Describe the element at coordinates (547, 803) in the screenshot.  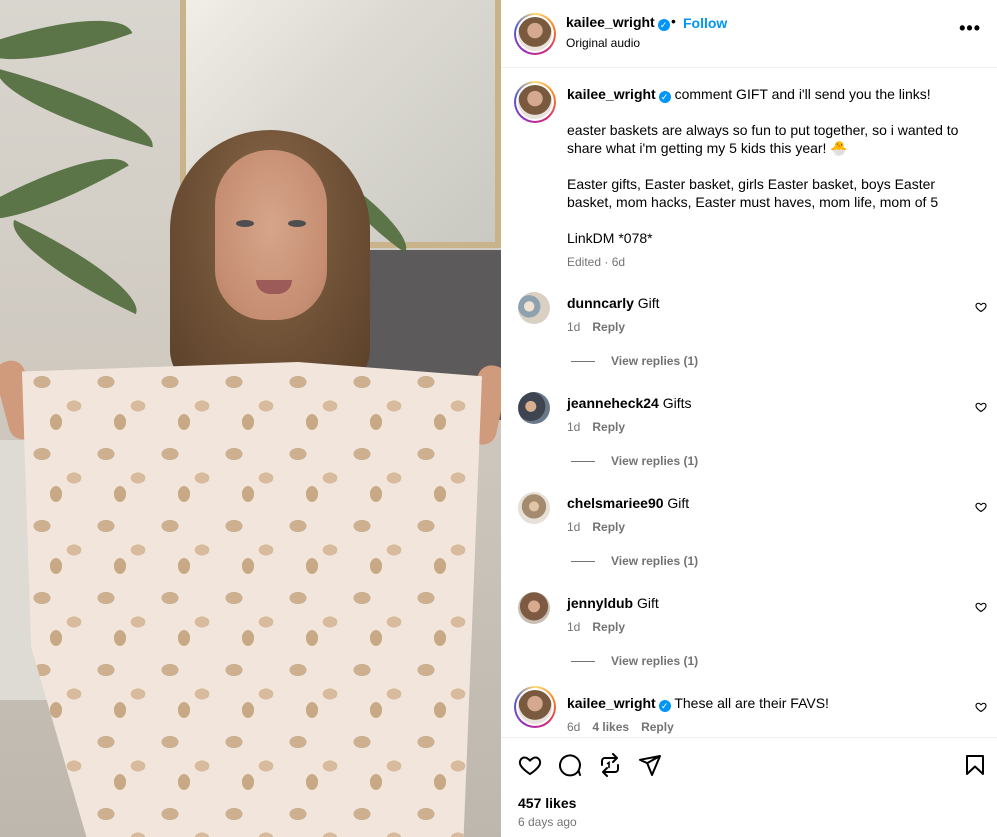
I see `likes-count: 457 likes` at that location.